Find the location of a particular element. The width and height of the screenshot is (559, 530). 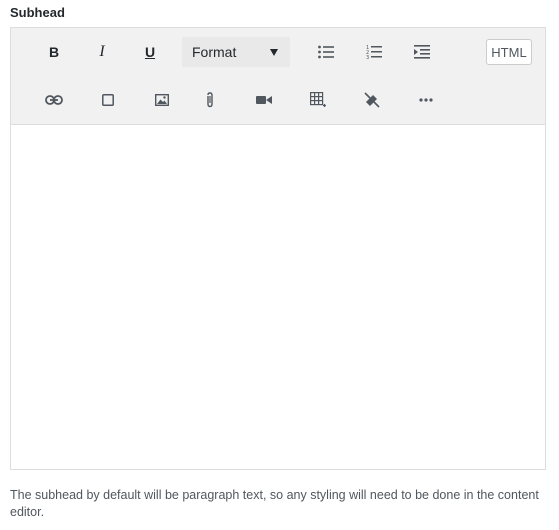

field-label: Subhead is located at coordinates (37, 12).